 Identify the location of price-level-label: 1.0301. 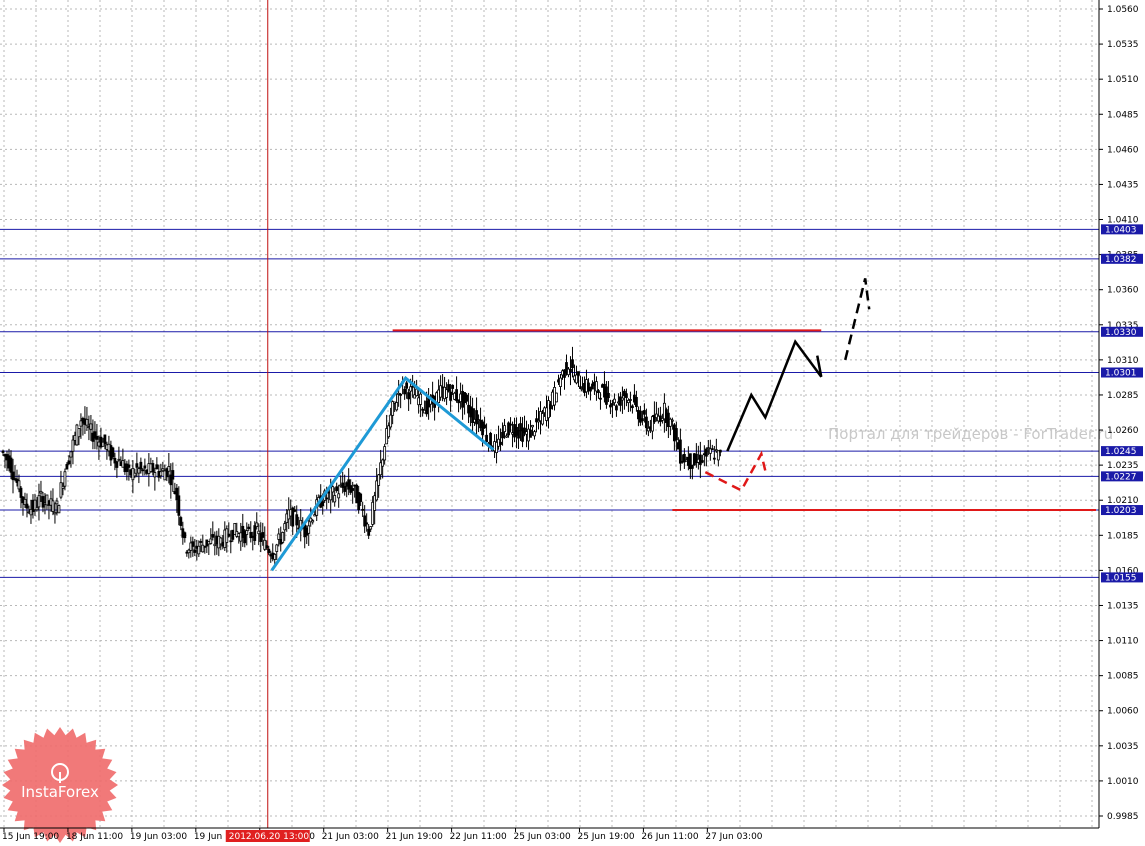
(1121, 374).